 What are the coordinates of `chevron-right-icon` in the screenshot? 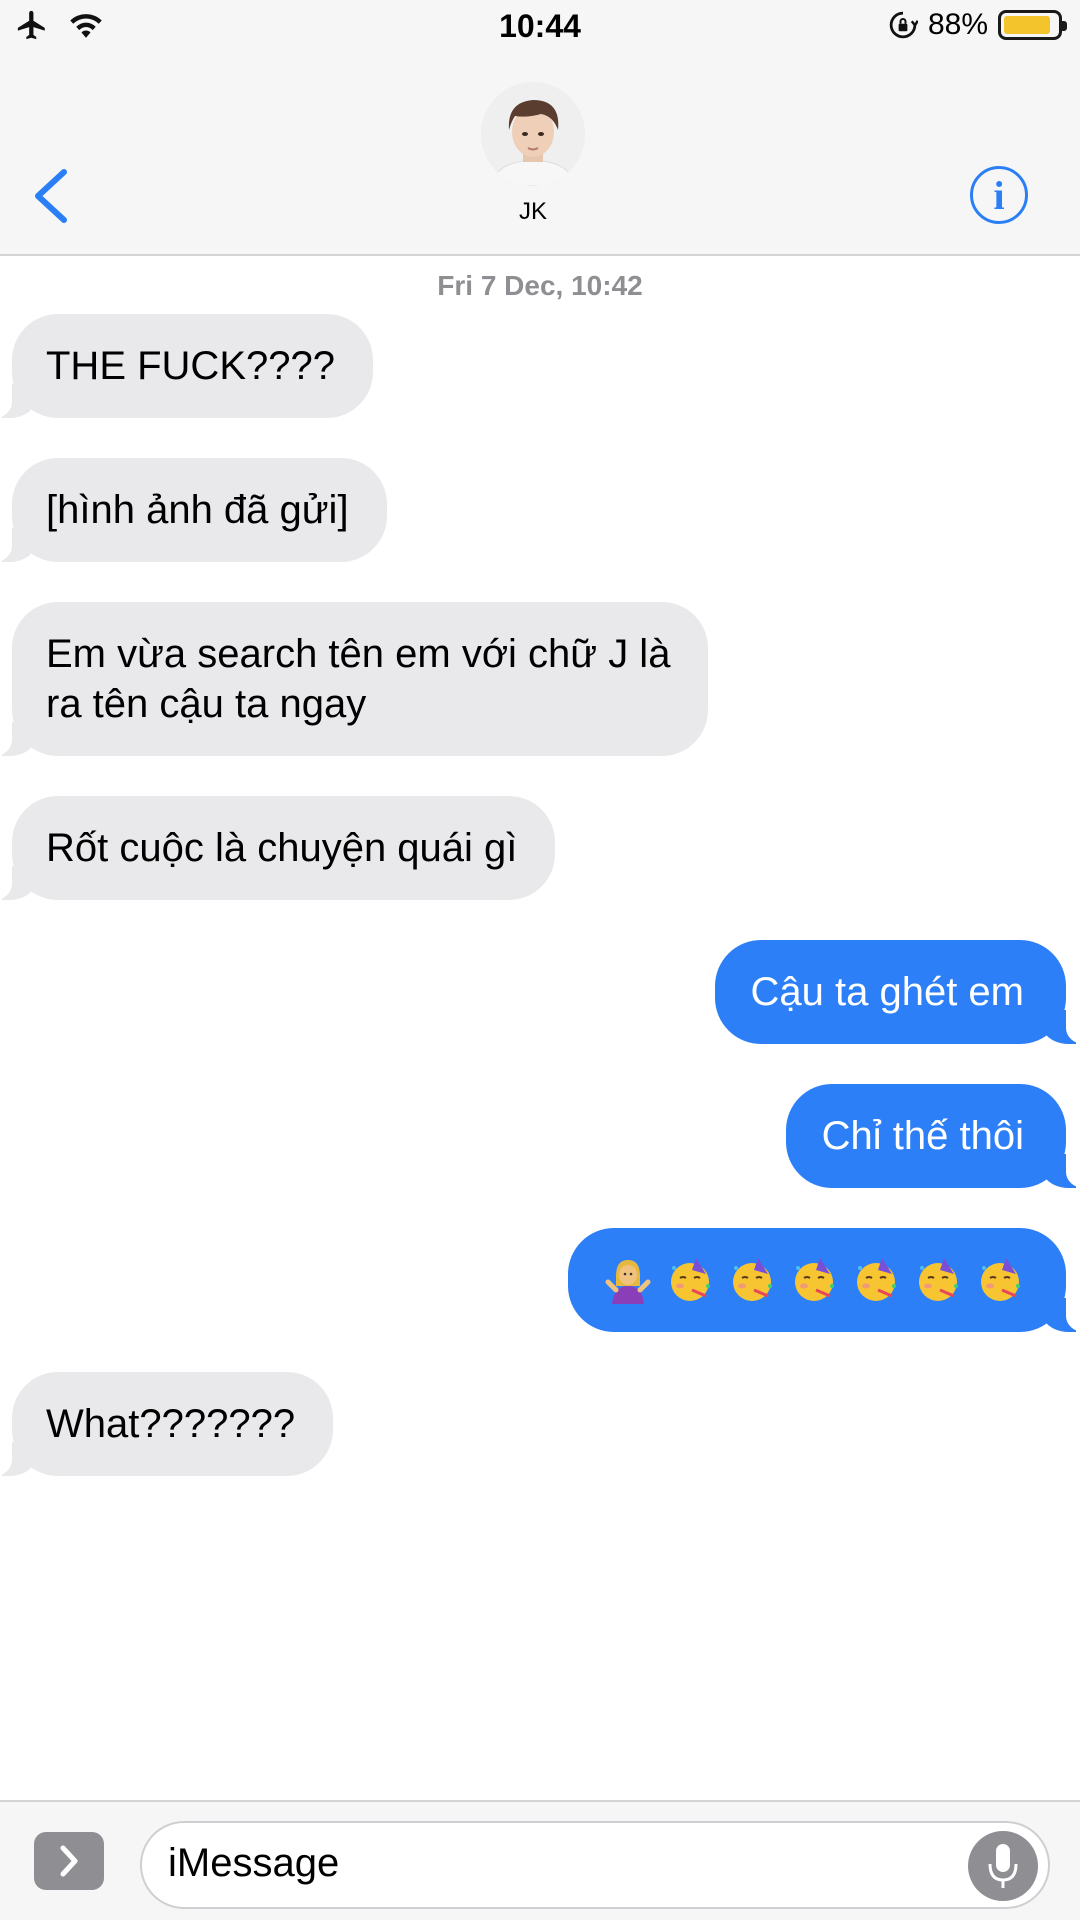 It's located at (69, 1861).